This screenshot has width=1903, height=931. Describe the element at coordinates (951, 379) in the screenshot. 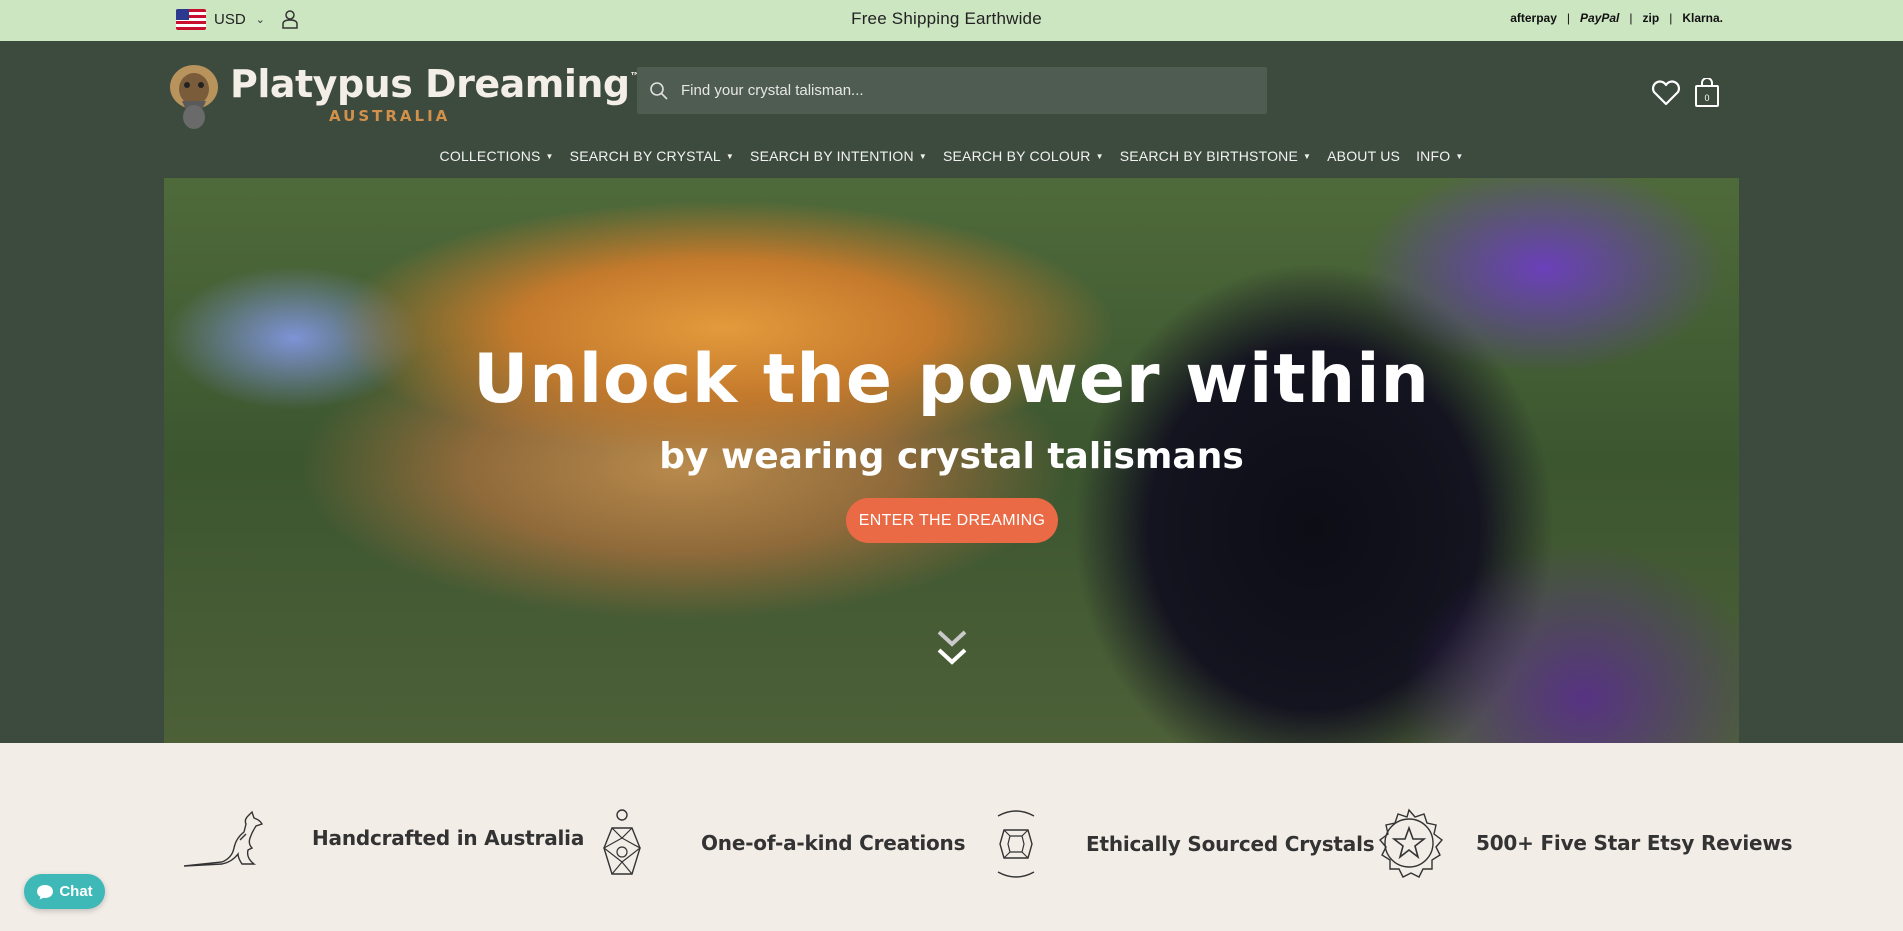

I see `hero-title: Unlock the power within` at that location.